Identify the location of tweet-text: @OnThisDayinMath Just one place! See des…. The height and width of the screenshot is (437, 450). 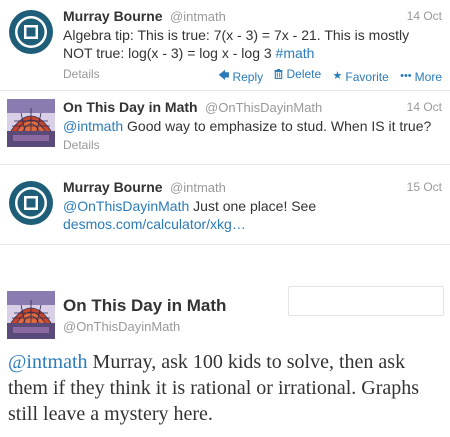
(252, 215).